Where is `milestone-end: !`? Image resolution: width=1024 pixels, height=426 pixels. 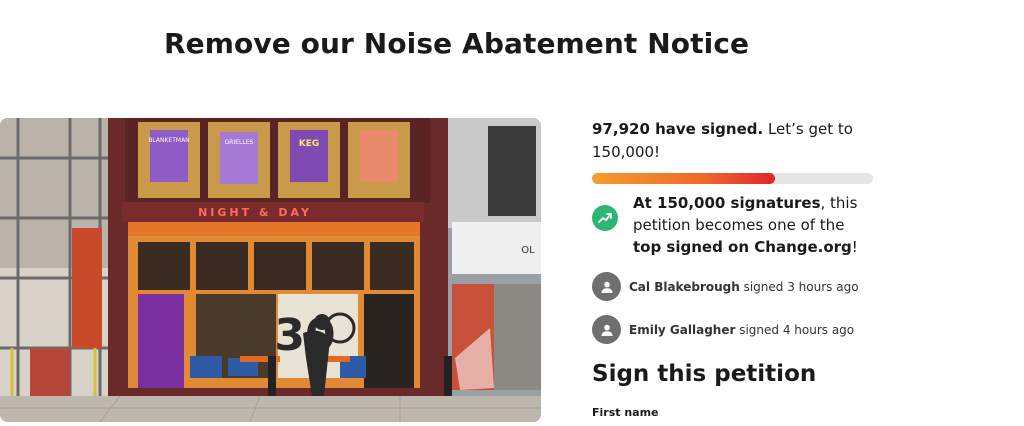
milestone-end: ! is located at coordinates (854, 247).